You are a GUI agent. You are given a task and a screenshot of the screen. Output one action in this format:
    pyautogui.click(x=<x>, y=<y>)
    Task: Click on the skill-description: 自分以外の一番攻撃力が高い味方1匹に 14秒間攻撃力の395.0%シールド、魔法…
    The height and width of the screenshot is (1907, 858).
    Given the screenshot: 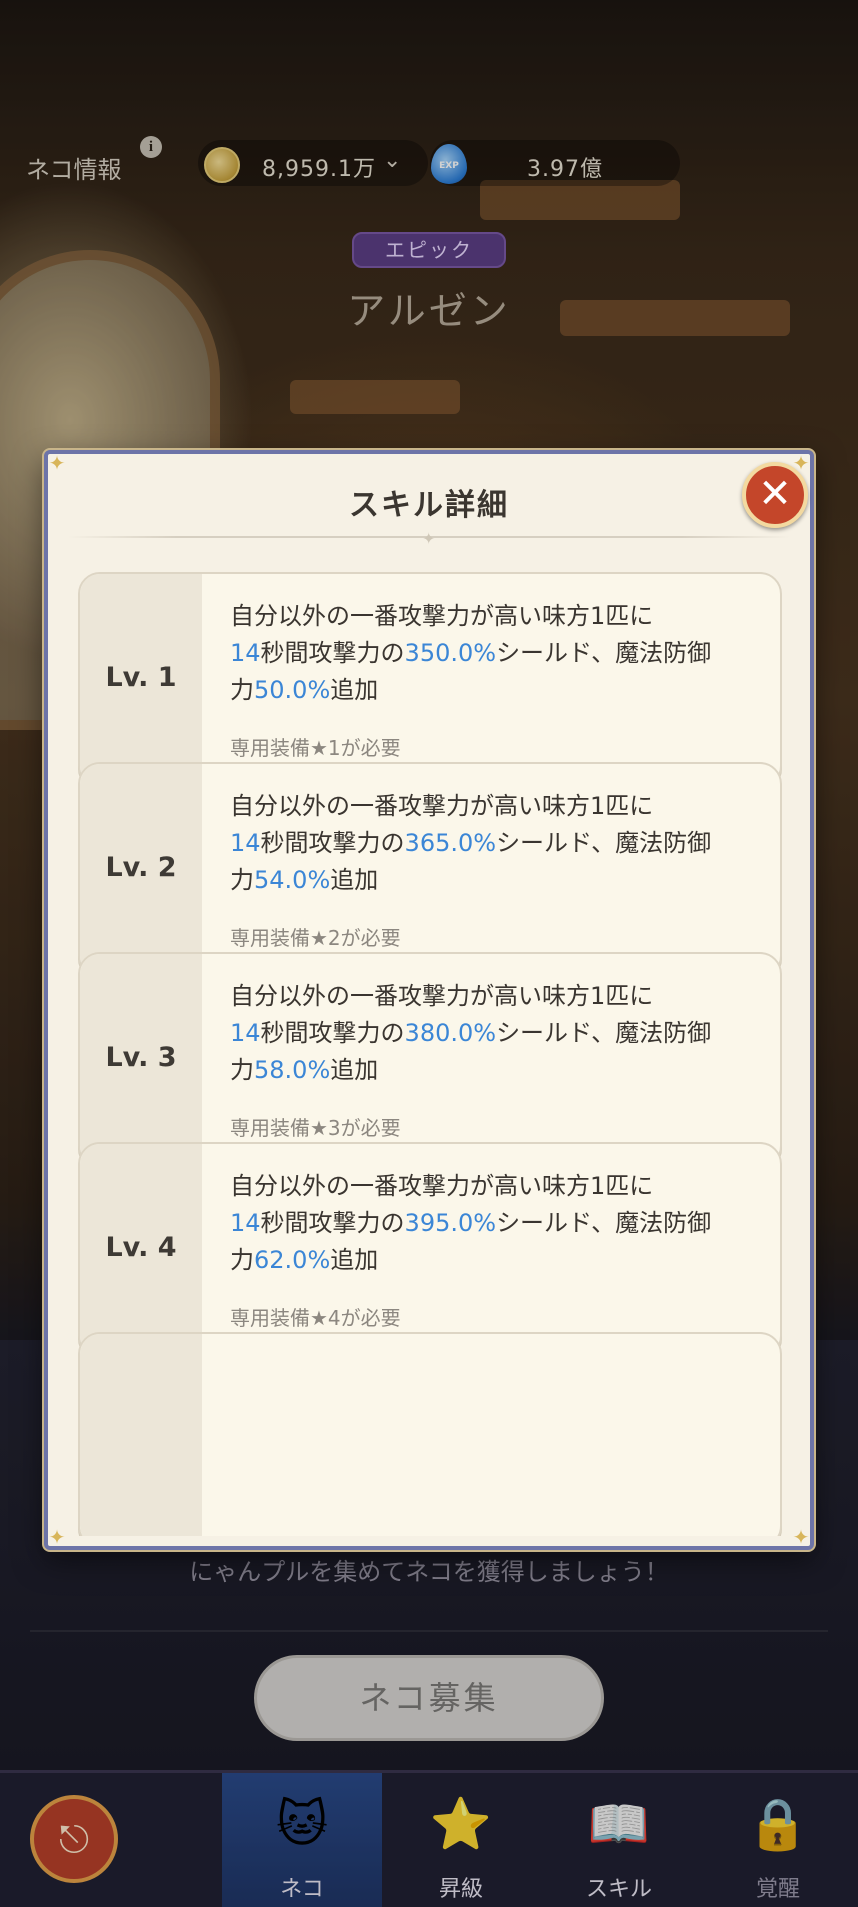 What is the action you would take?
    pyautogui.click(x=500, y=1223)
    